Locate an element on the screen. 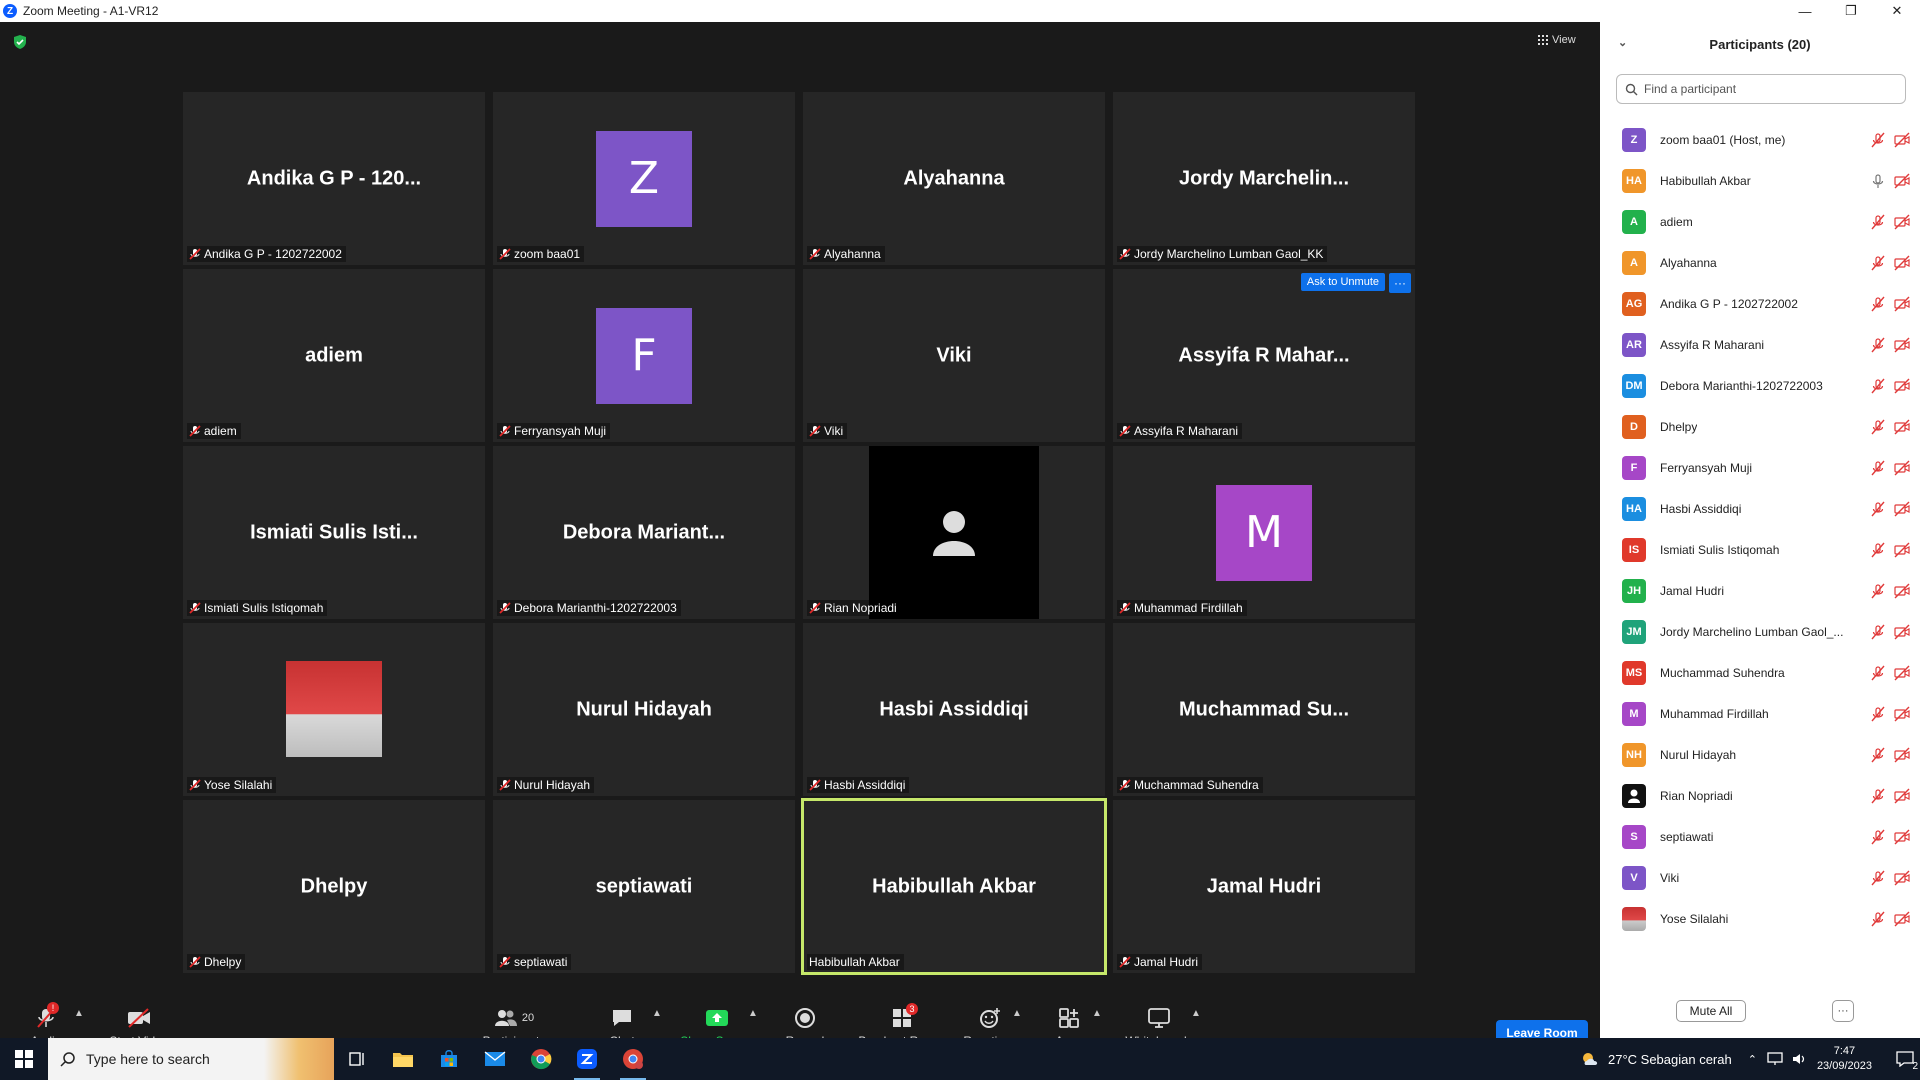  video-tile: Hasbi Assiddiqi Hasbi Assiddiqi is located at coordinates (954, 709).